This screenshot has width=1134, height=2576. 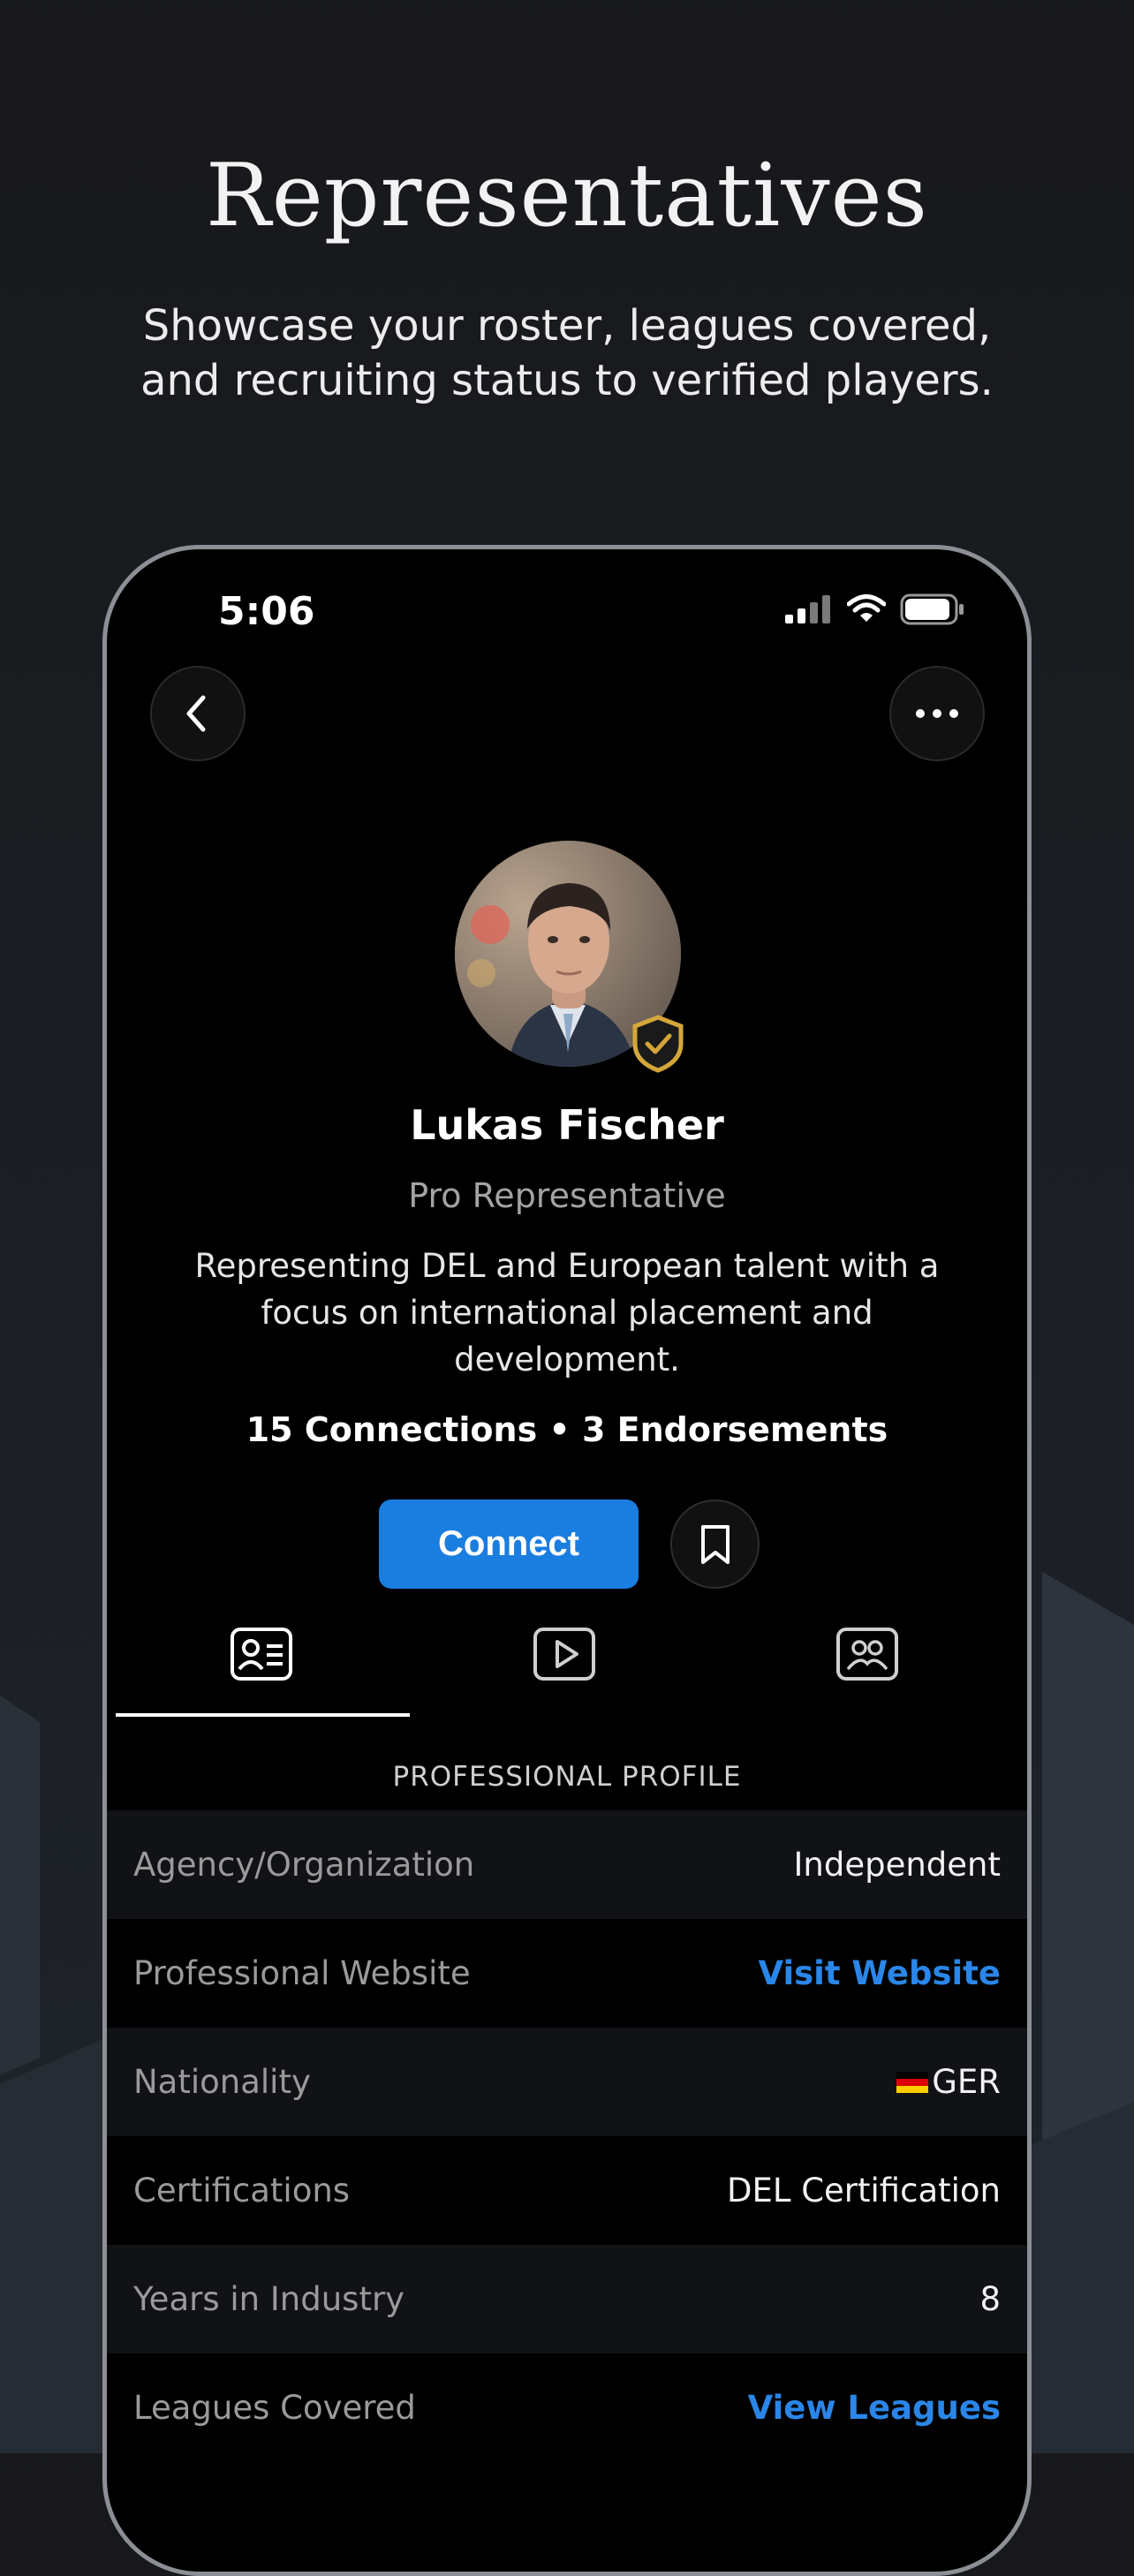 What do you see at coordinates (875, 2408) in the screenshot?
I see `view-leagues-link: View Leagues` at bounding box center [875, 2408].